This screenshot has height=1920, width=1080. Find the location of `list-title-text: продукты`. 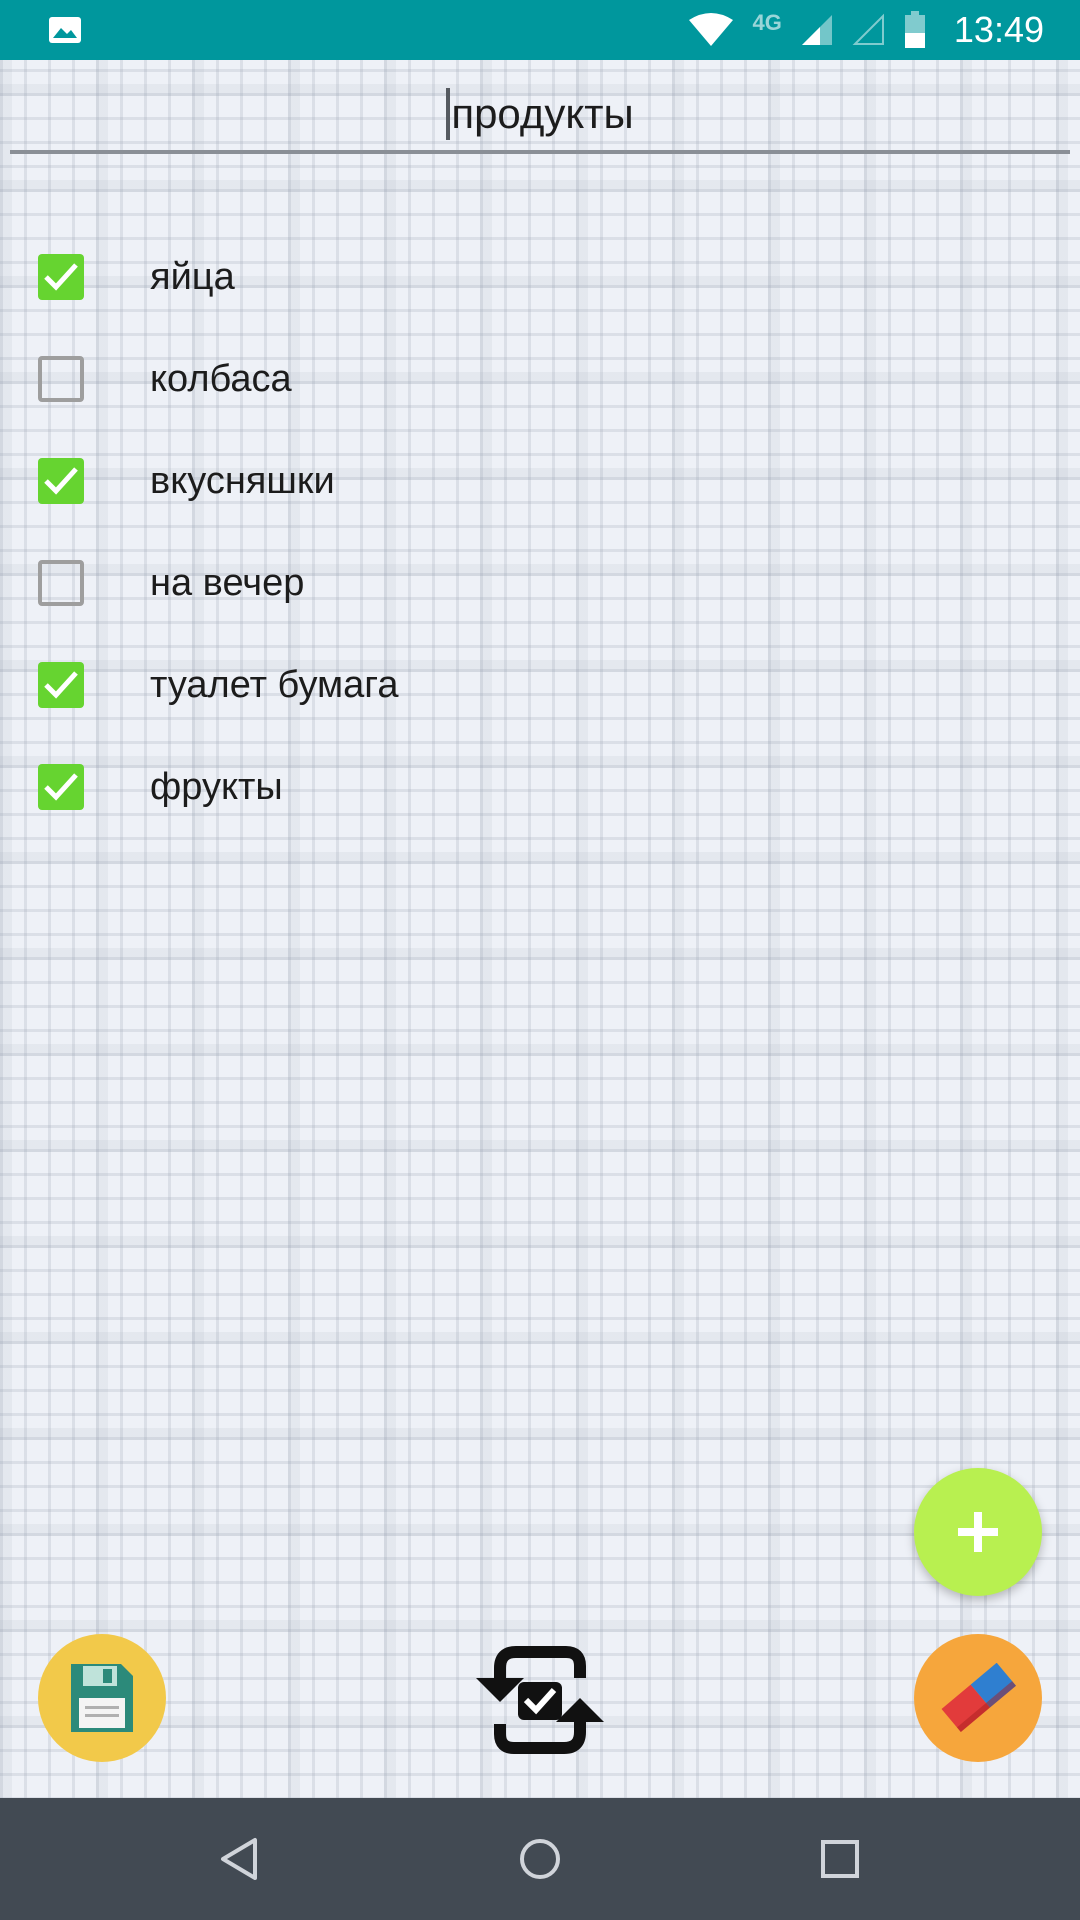

list-title-text: продукты is located at coordinates (542, 113).